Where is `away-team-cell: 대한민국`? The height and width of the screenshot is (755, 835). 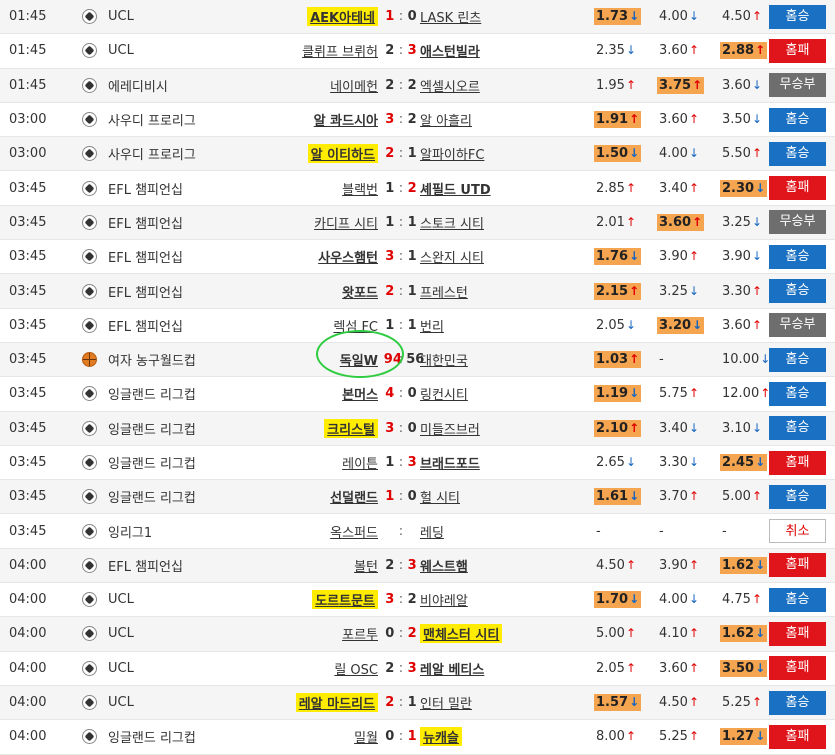
away-team-cell: 대한민국 is located at coordinates (444, 359).